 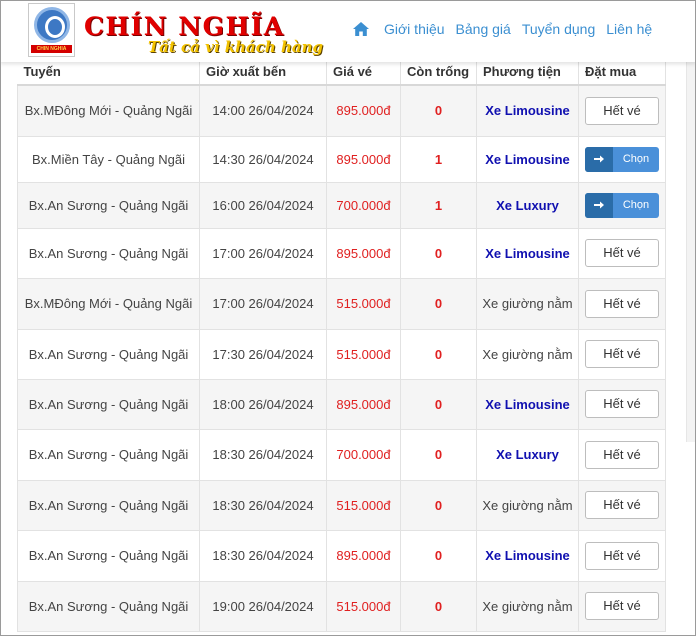 What do you see at coordinates (438, 72) in the screenshot?
I see `column-header-seats: Còn trống` at bounding box center [438, 72].